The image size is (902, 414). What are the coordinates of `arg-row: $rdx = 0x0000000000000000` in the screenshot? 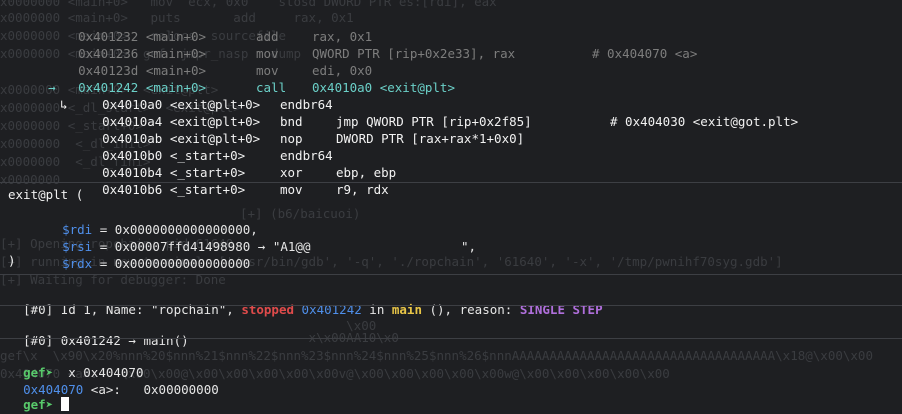 It's located at (156, 263).